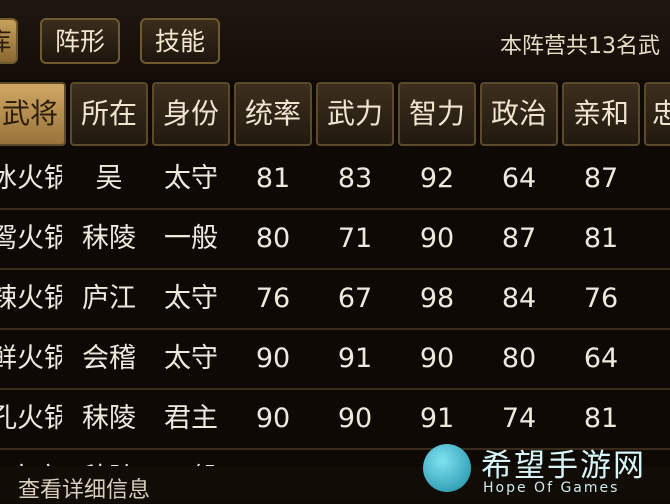 The image size is (670, 504). I want to click on cell-charisma: 76, so click(601, 298).